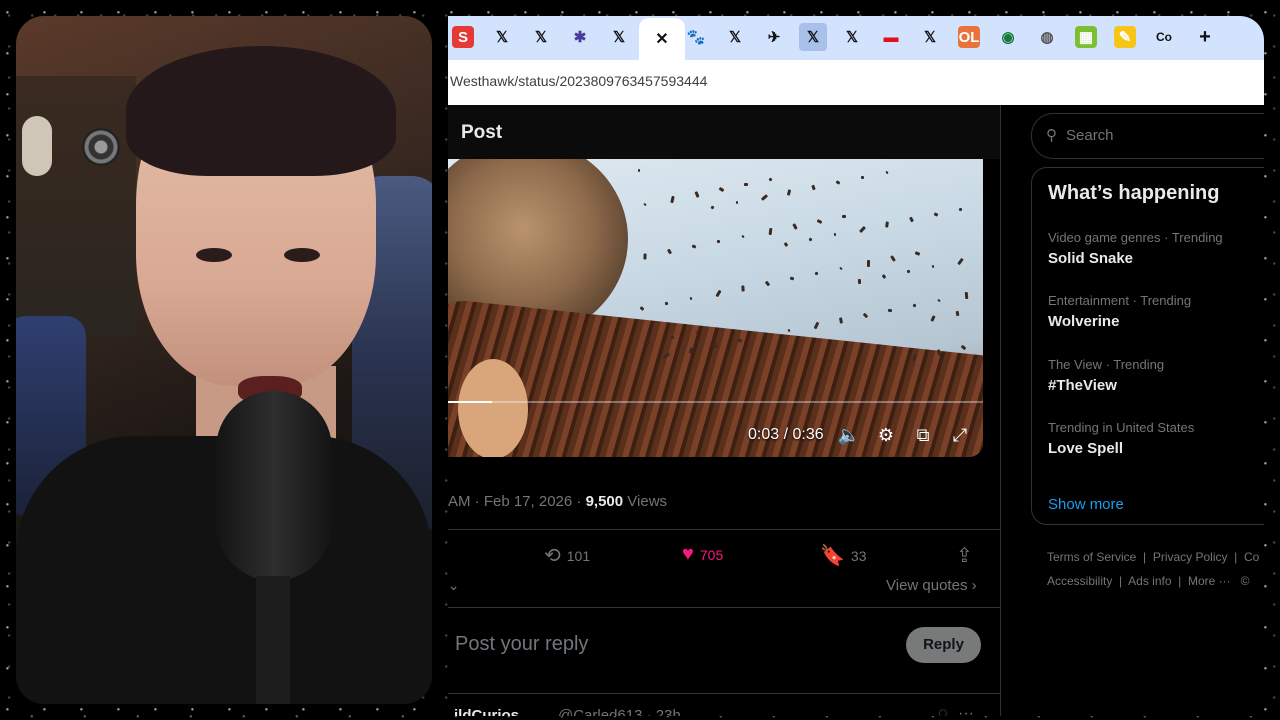 The height and width of the screenshot is (720, 1280). Describe the element at coordinates (1209, 581) in the screenshot. I see `more-link: More ···` at that location.